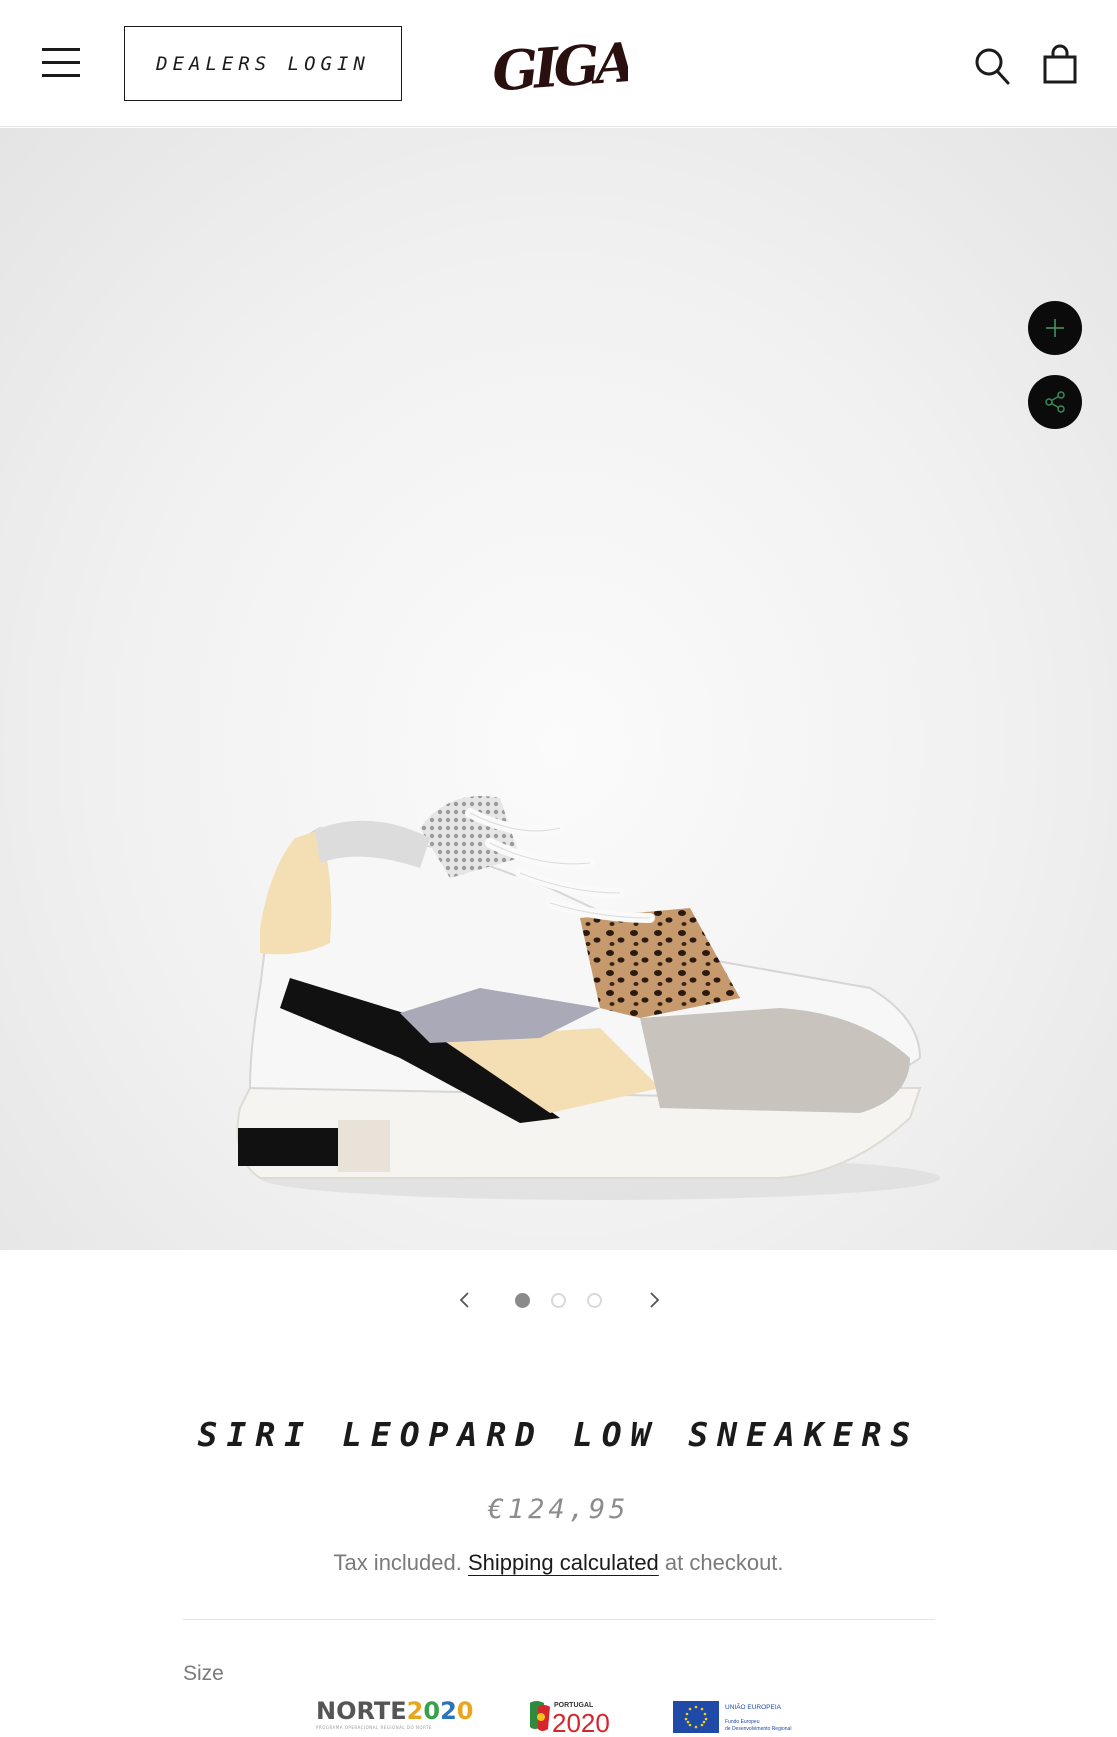  I want to click on share-icon, so click(1055, 402).